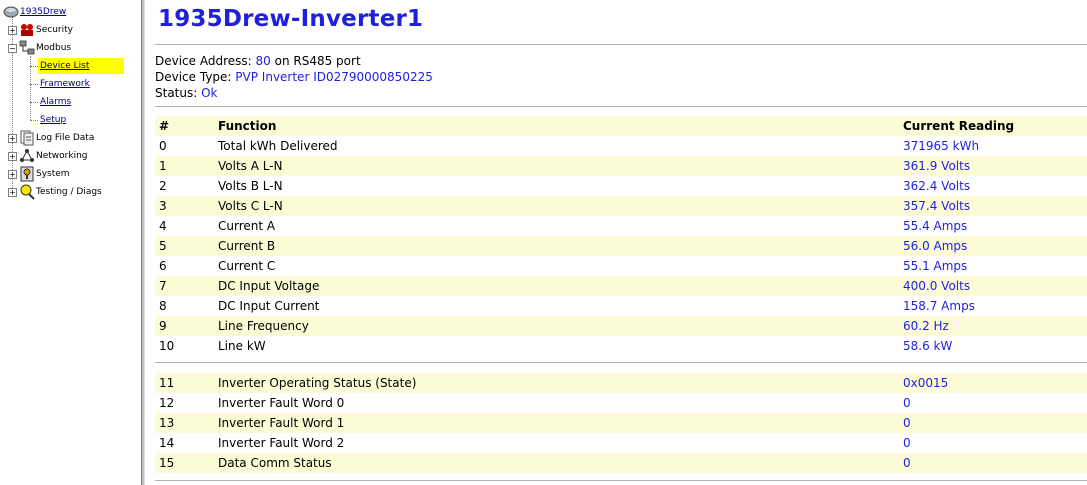 The height and width of the screenshot is (485, 1087). What do you see at coordinates (27, 47) in the screenshot?
I see `network-devices-icon` at bounding box center [27, 47].